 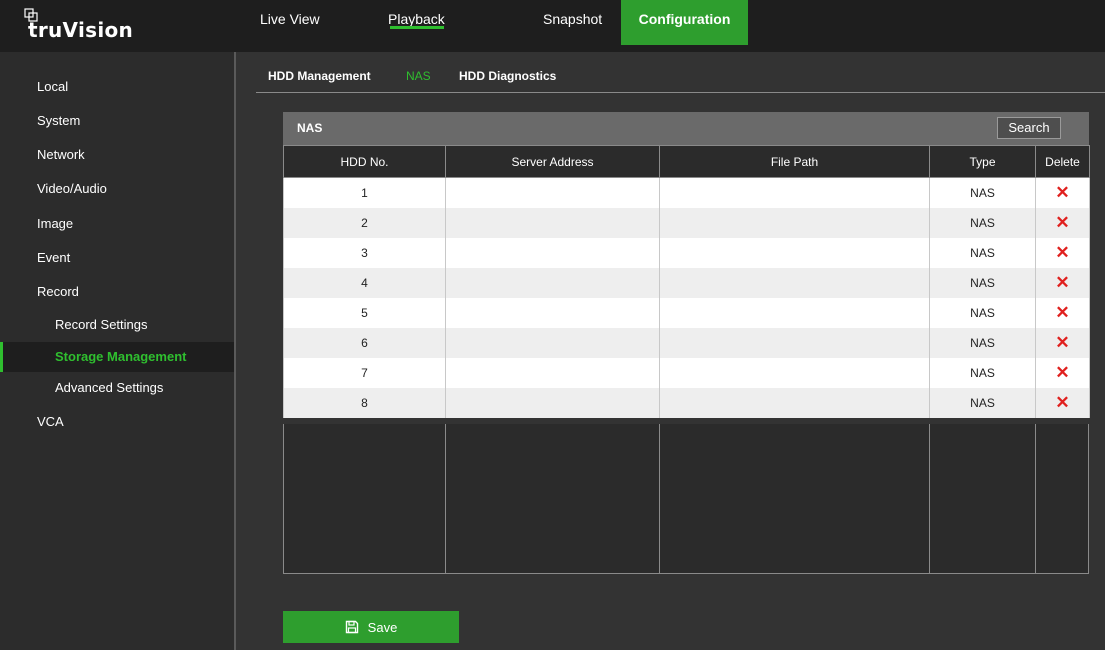 I want to click on table-row: 4 NAS ✕, so click(x=686, y=283).